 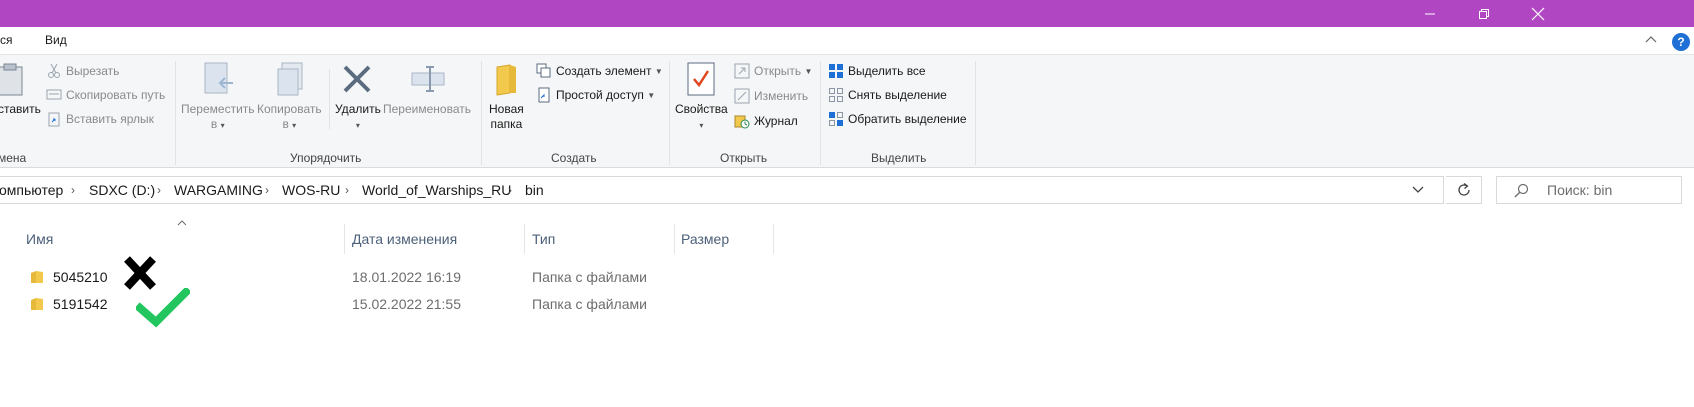 I want to click on tab-share: ся, so click(x=9, y=40).